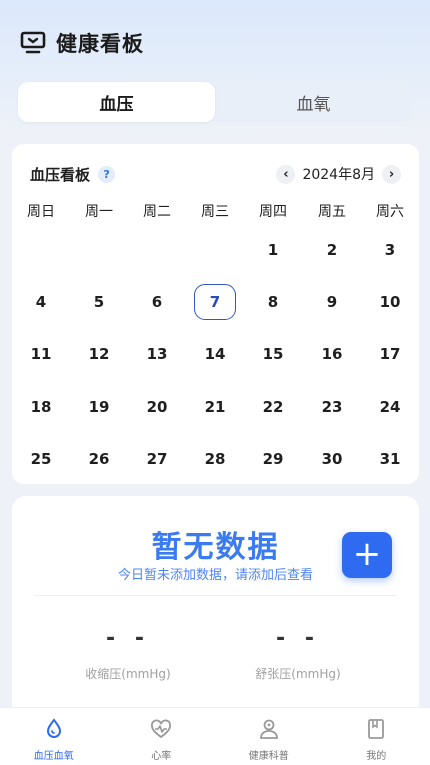  What do you see at coordinates (390, 354) in the screenshot?
I see `calendar-day: 17` at bounding box center [390, 354].